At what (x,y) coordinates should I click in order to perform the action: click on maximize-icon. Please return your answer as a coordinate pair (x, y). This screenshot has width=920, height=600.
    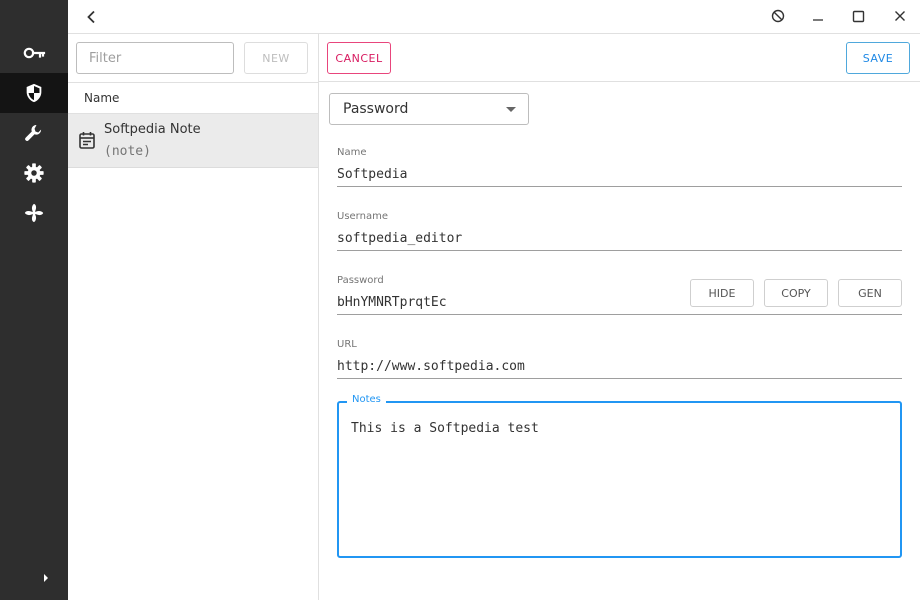
    Looking at the image, I should click on (858, 16).